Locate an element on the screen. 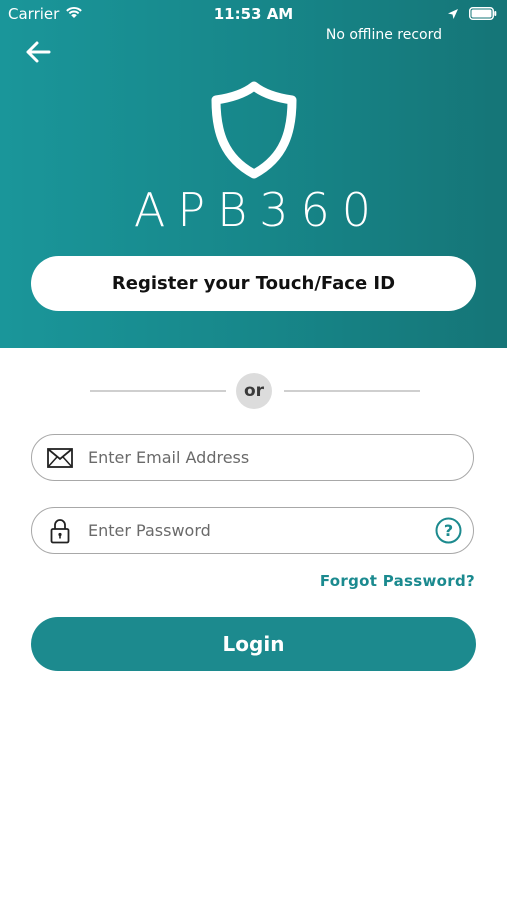  status-bar: Carrier 11:53 AM is located at coordinates (253, 14).